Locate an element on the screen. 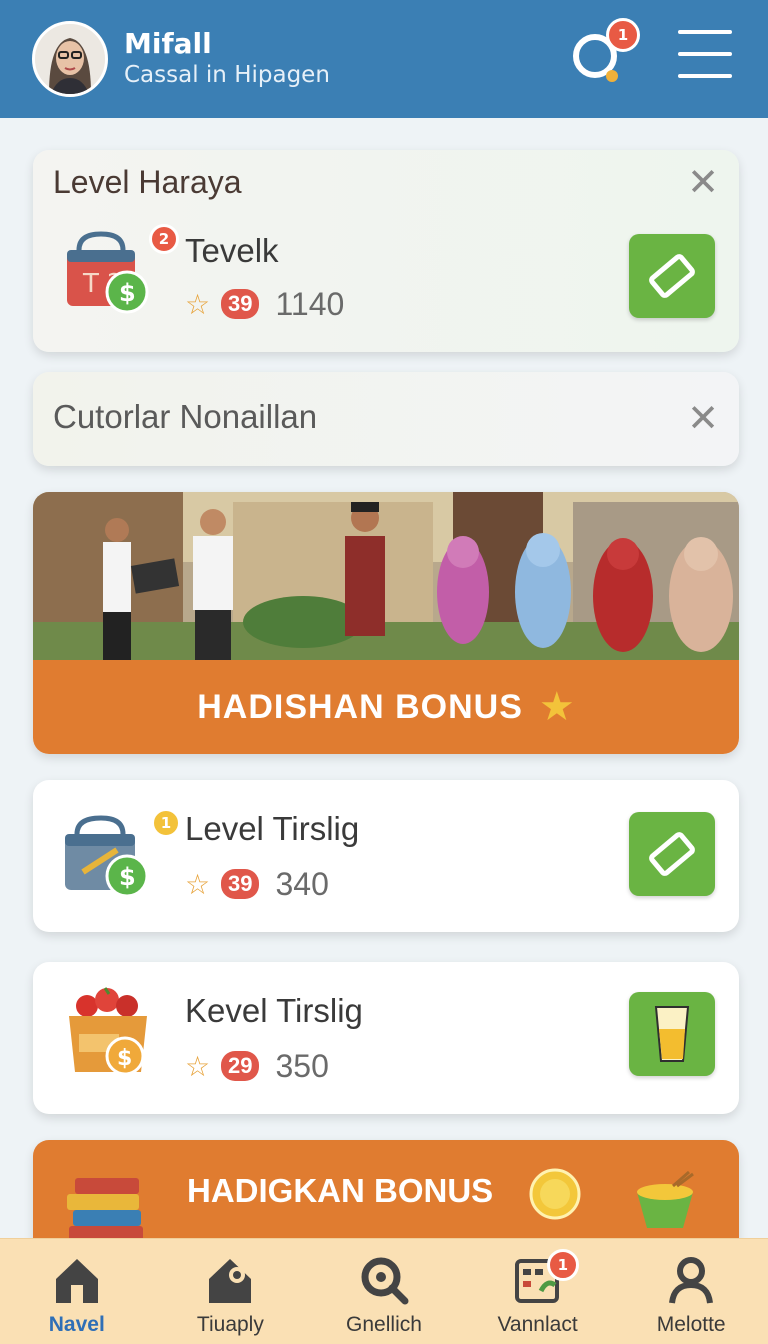 Image resolution: width=768 pixels, height=1344 pixels. item-value: 340 is located at coordinates (302, 883).